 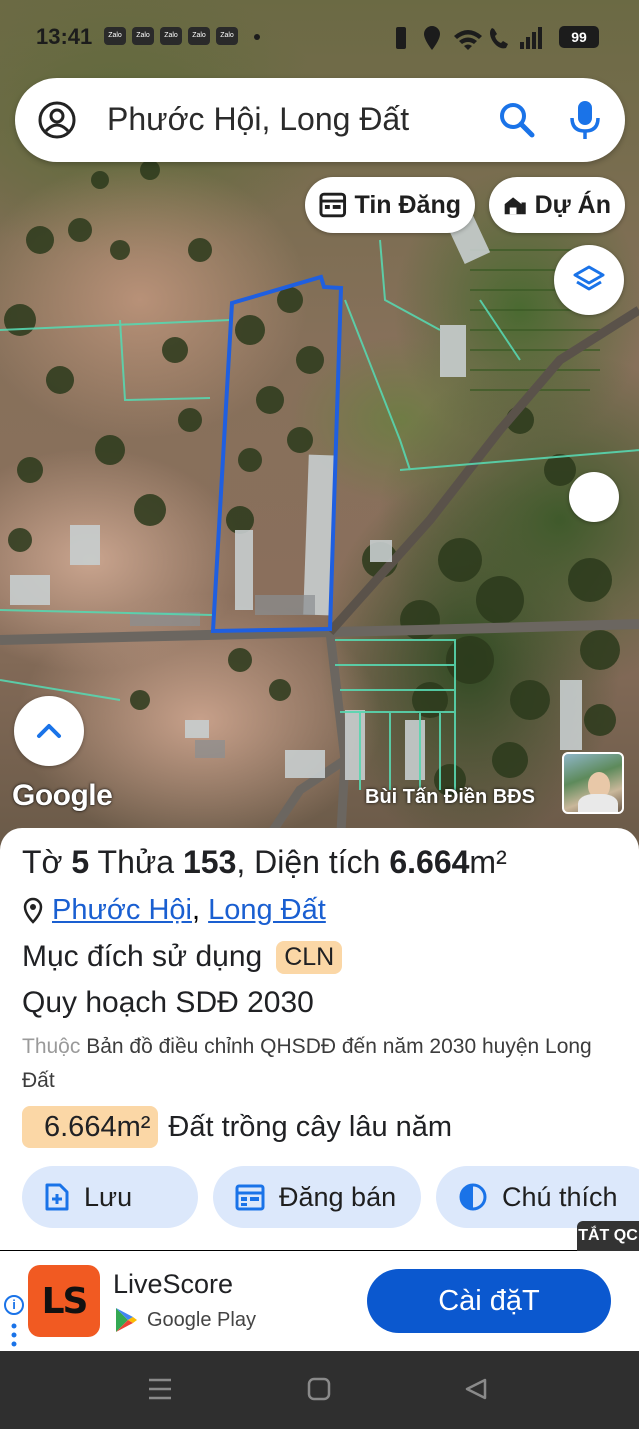 I want to click on map-slider-handle, so click(x=594, y=497).